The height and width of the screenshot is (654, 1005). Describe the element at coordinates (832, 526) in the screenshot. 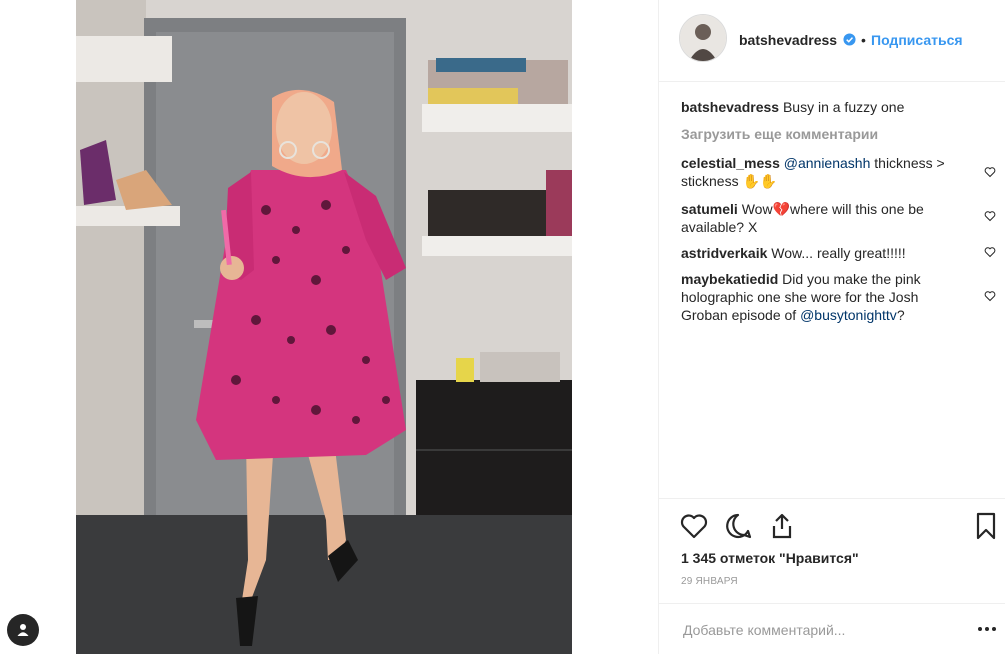

I see `action-bar` at that location.